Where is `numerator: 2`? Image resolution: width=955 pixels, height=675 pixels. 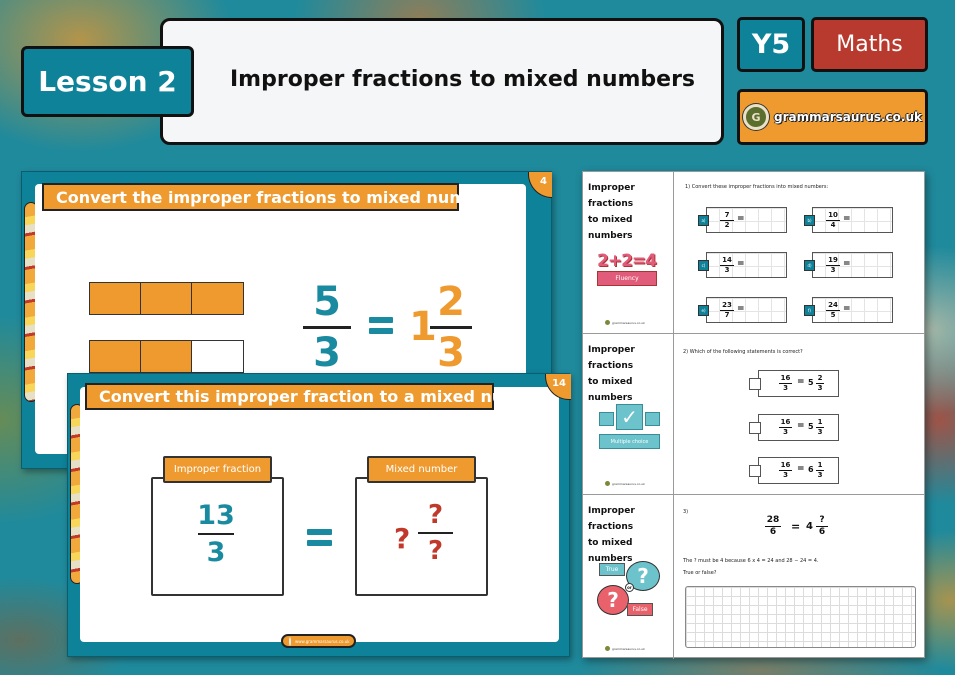
numerator: 2 is located at coordinates (451, 302).